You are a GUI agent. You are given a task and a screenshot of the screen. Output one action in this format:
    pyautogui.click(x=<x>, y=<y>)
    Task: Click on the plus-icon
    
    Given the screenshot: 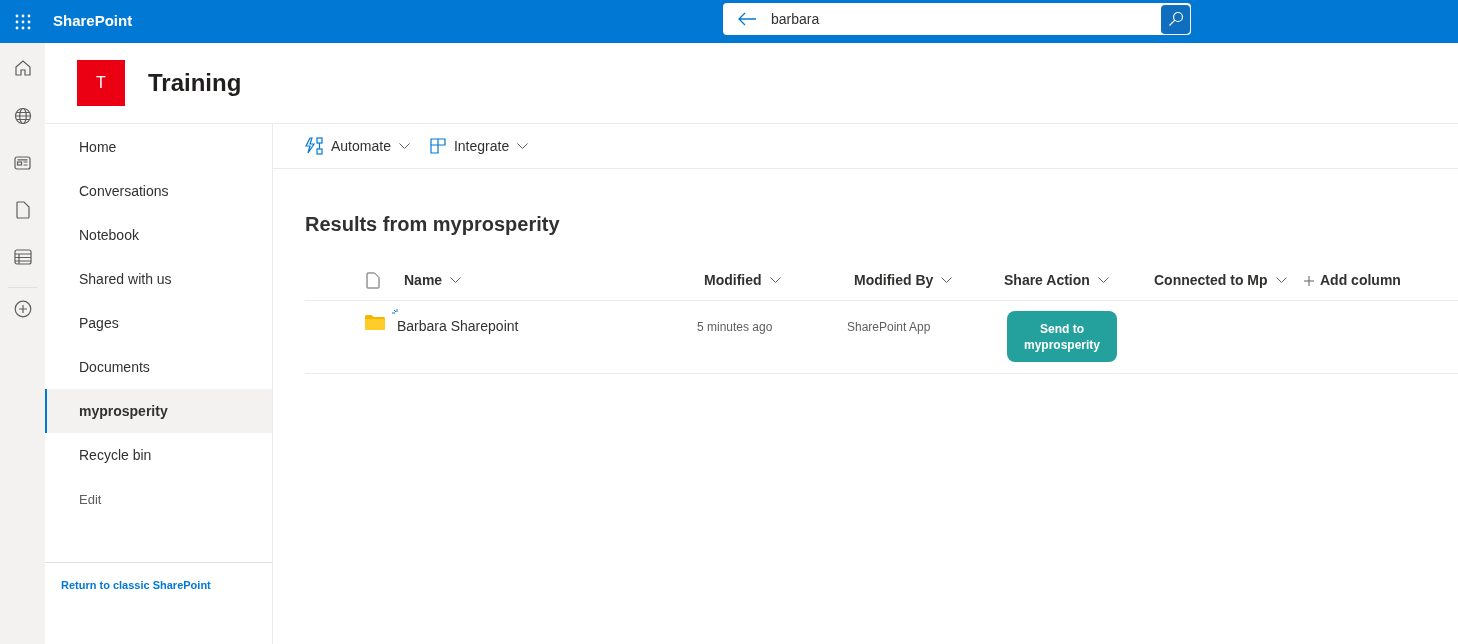 What is the action you would take?
    pyautogui.click(x=1309, y=280)
    